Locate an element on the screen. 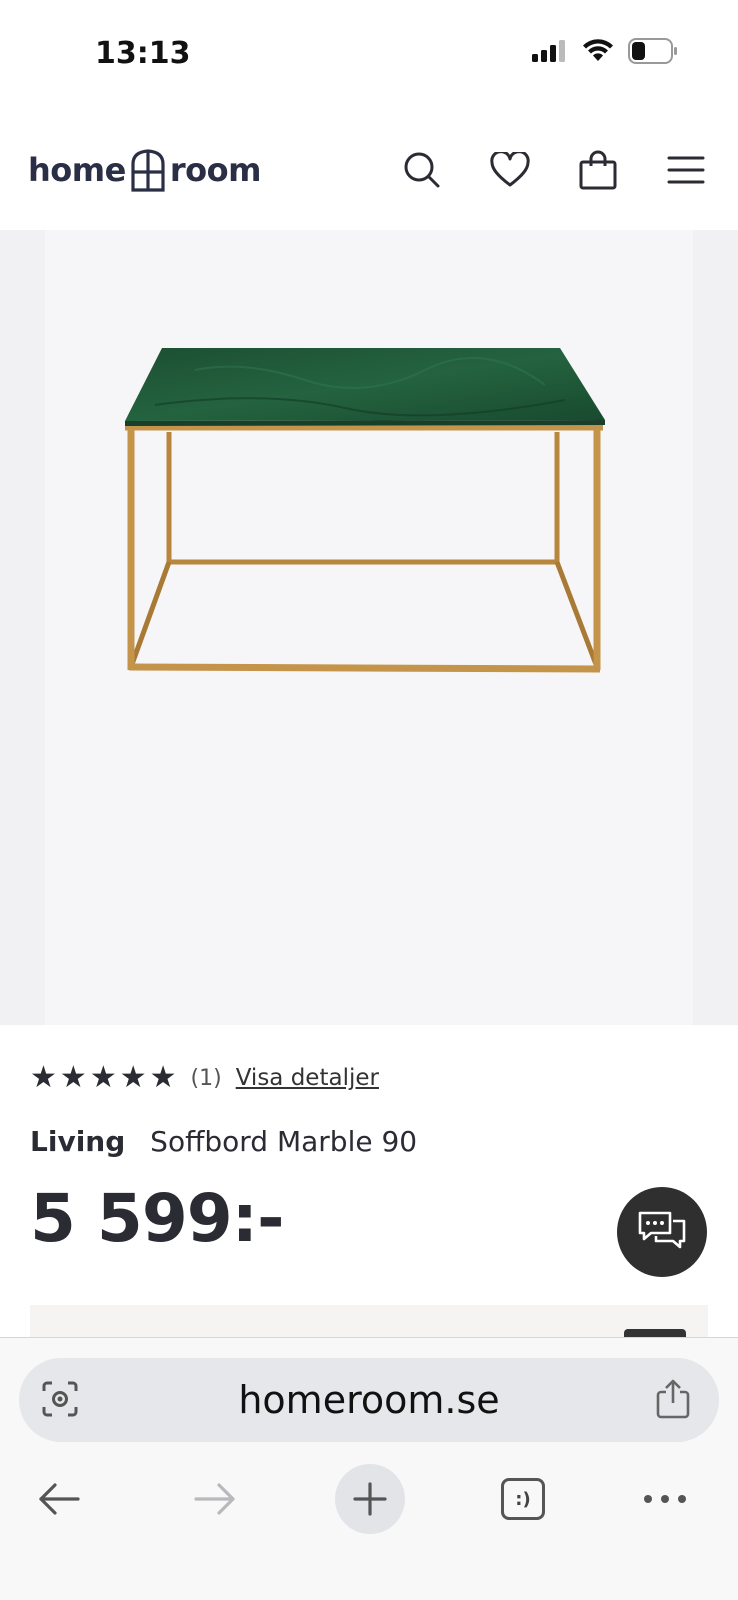  chat-button is located at coordinates (662, 1232).